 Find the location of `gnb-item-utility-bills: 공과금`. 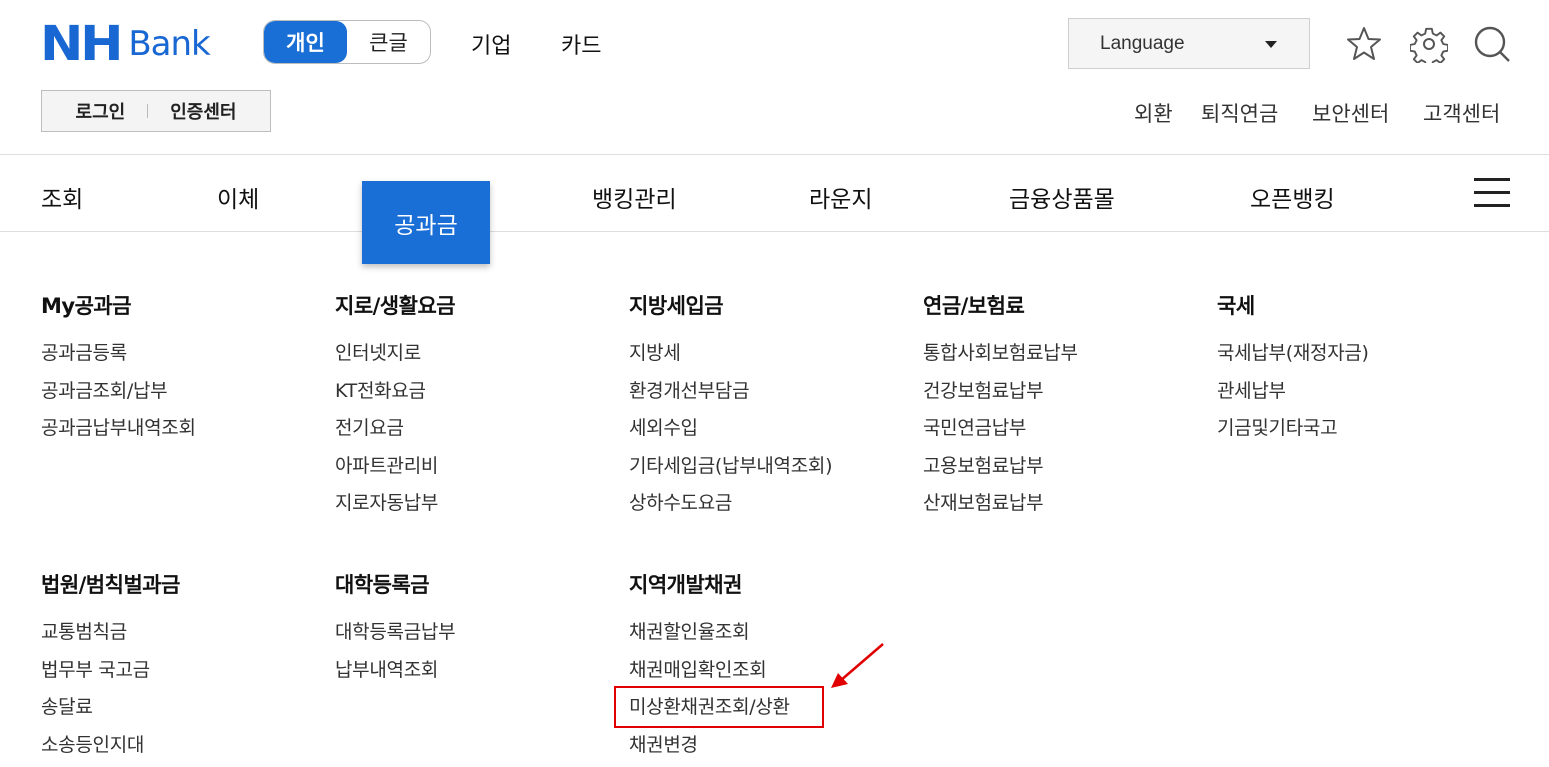

gnb-item-utility-bills: 공과금 is located at coordinates (426, 222).